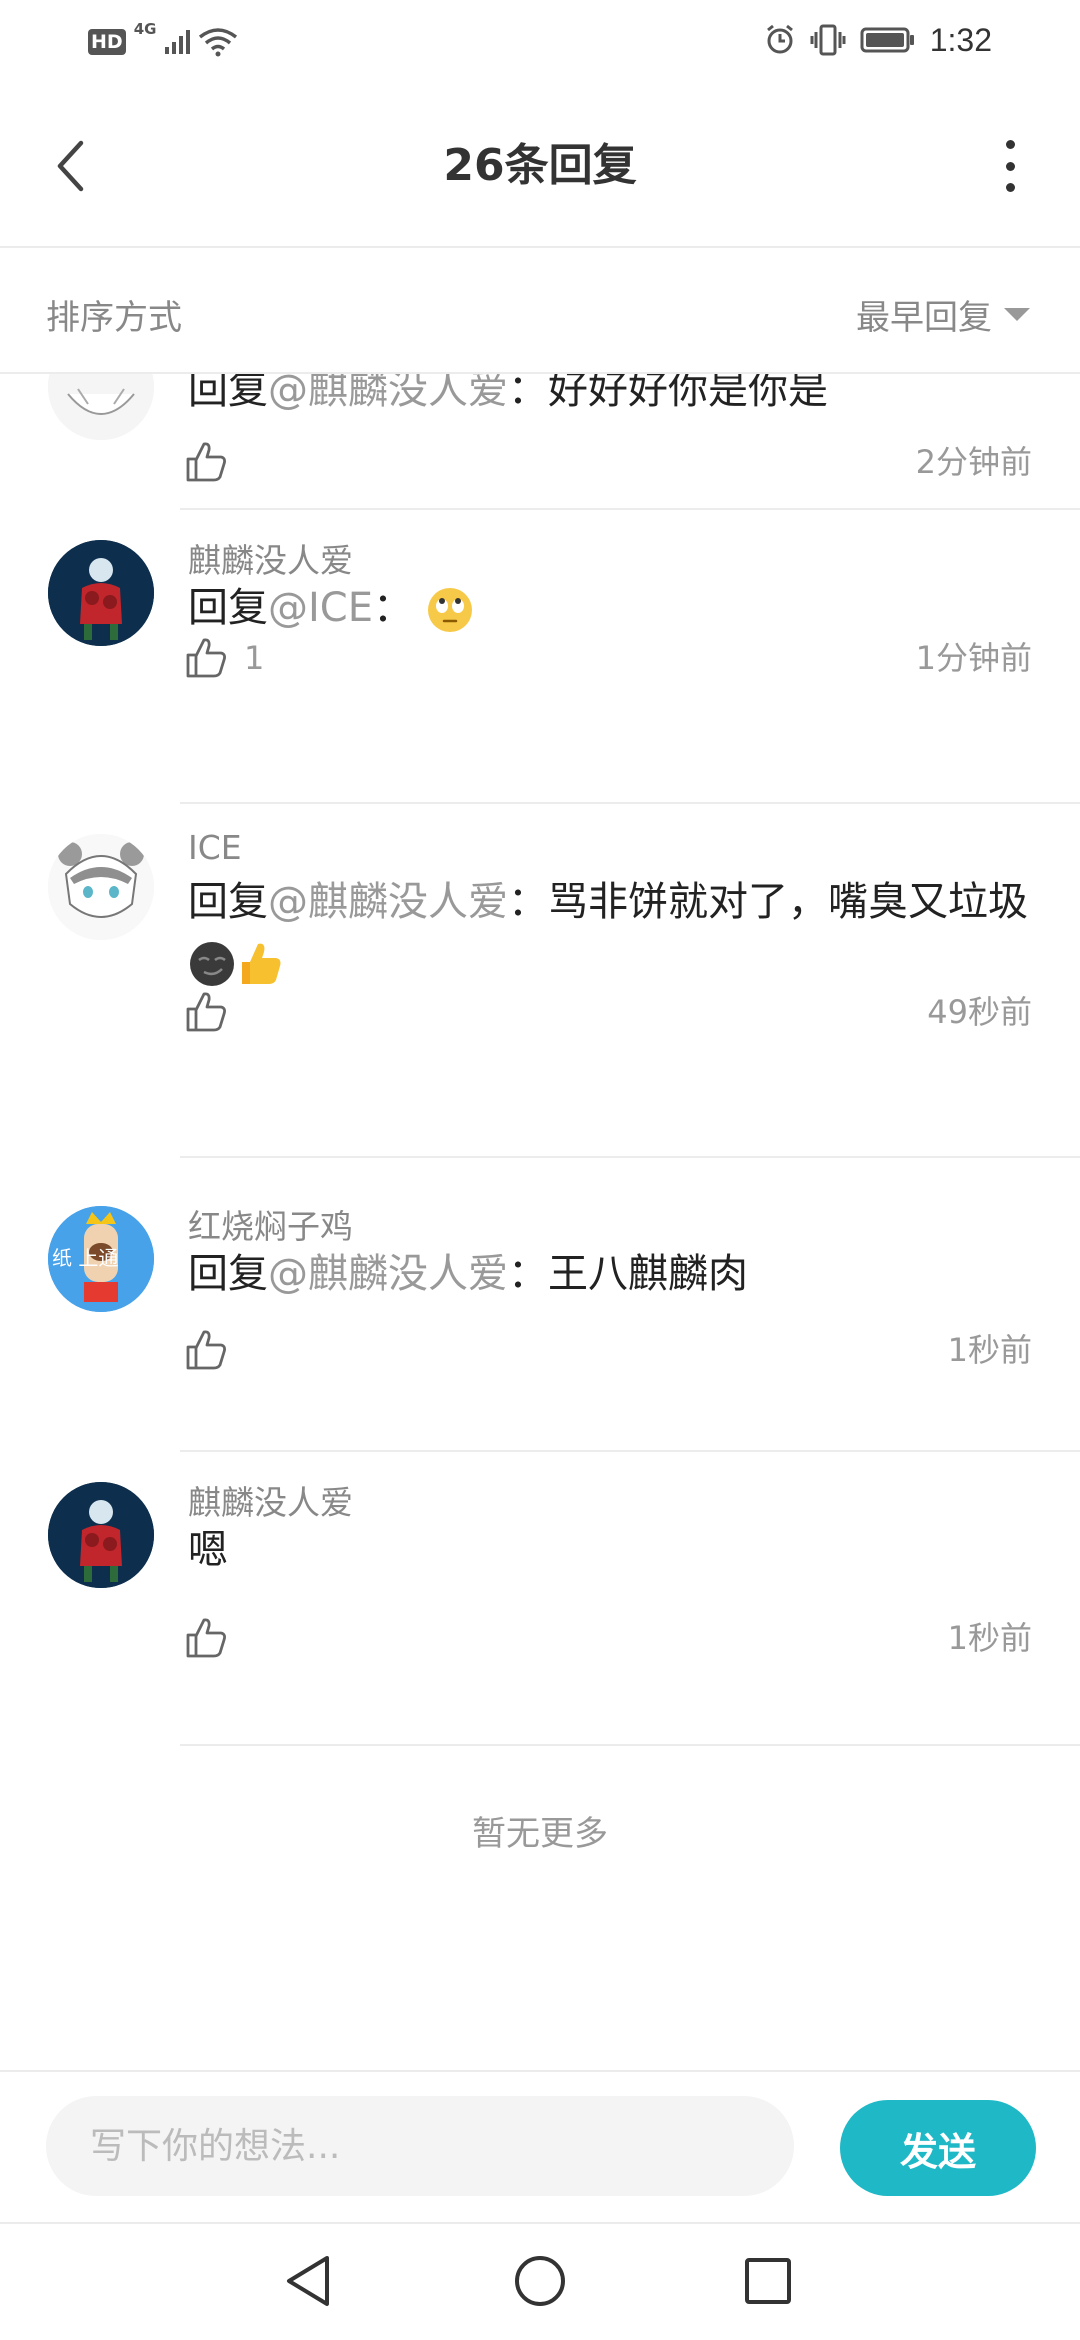 The width and height of the screenshot is (1080, 2340). I want to click on username: 红烧焖子鸡, so click(270, 1224).